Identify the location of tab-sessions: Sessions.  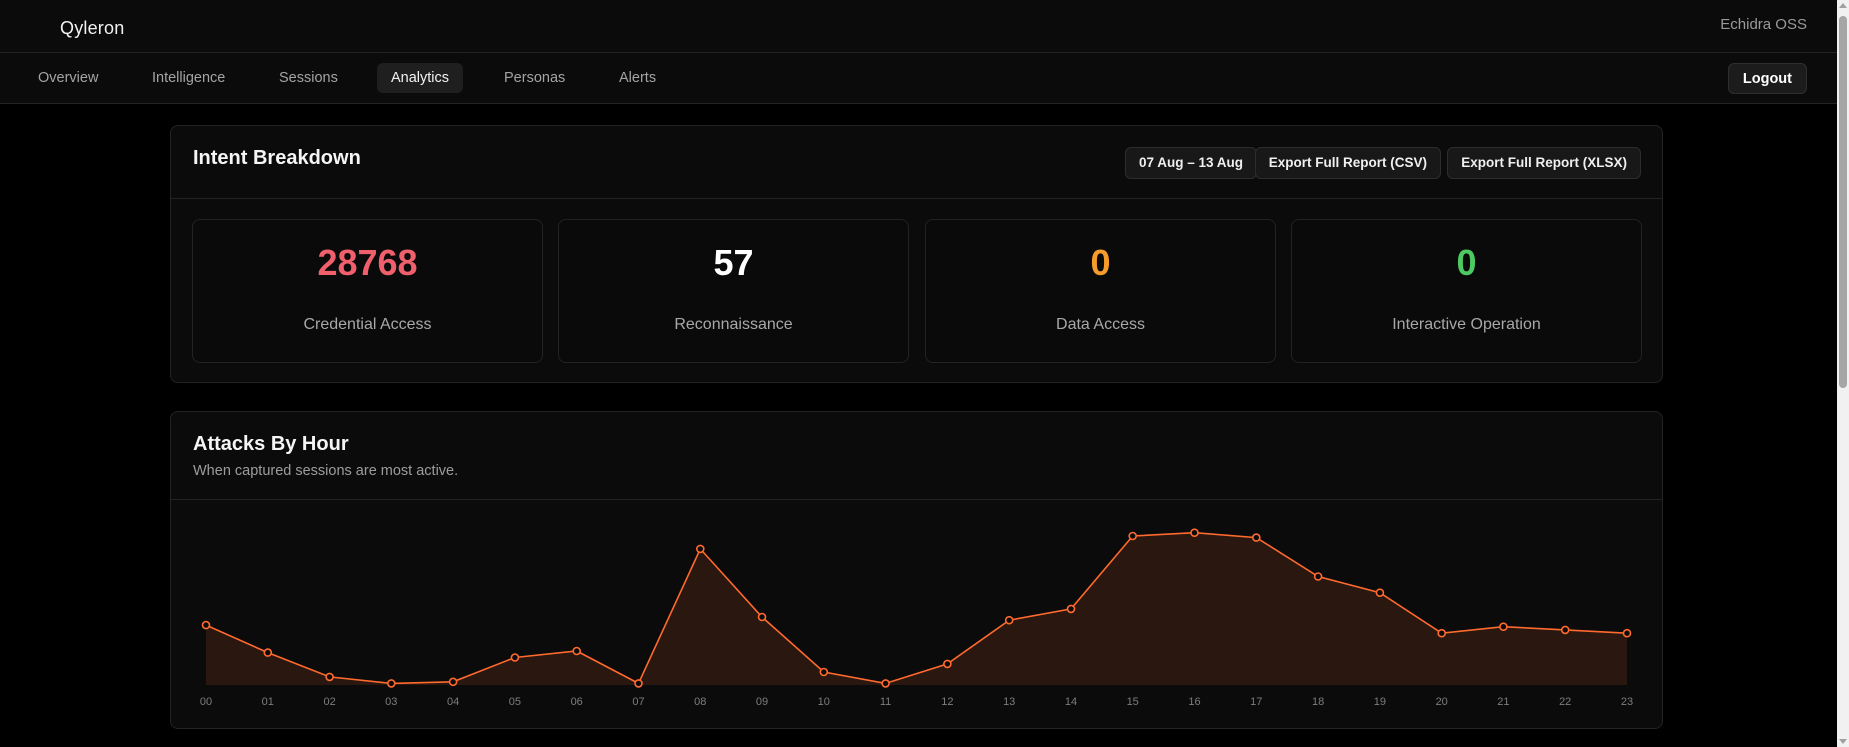
(308, 78).